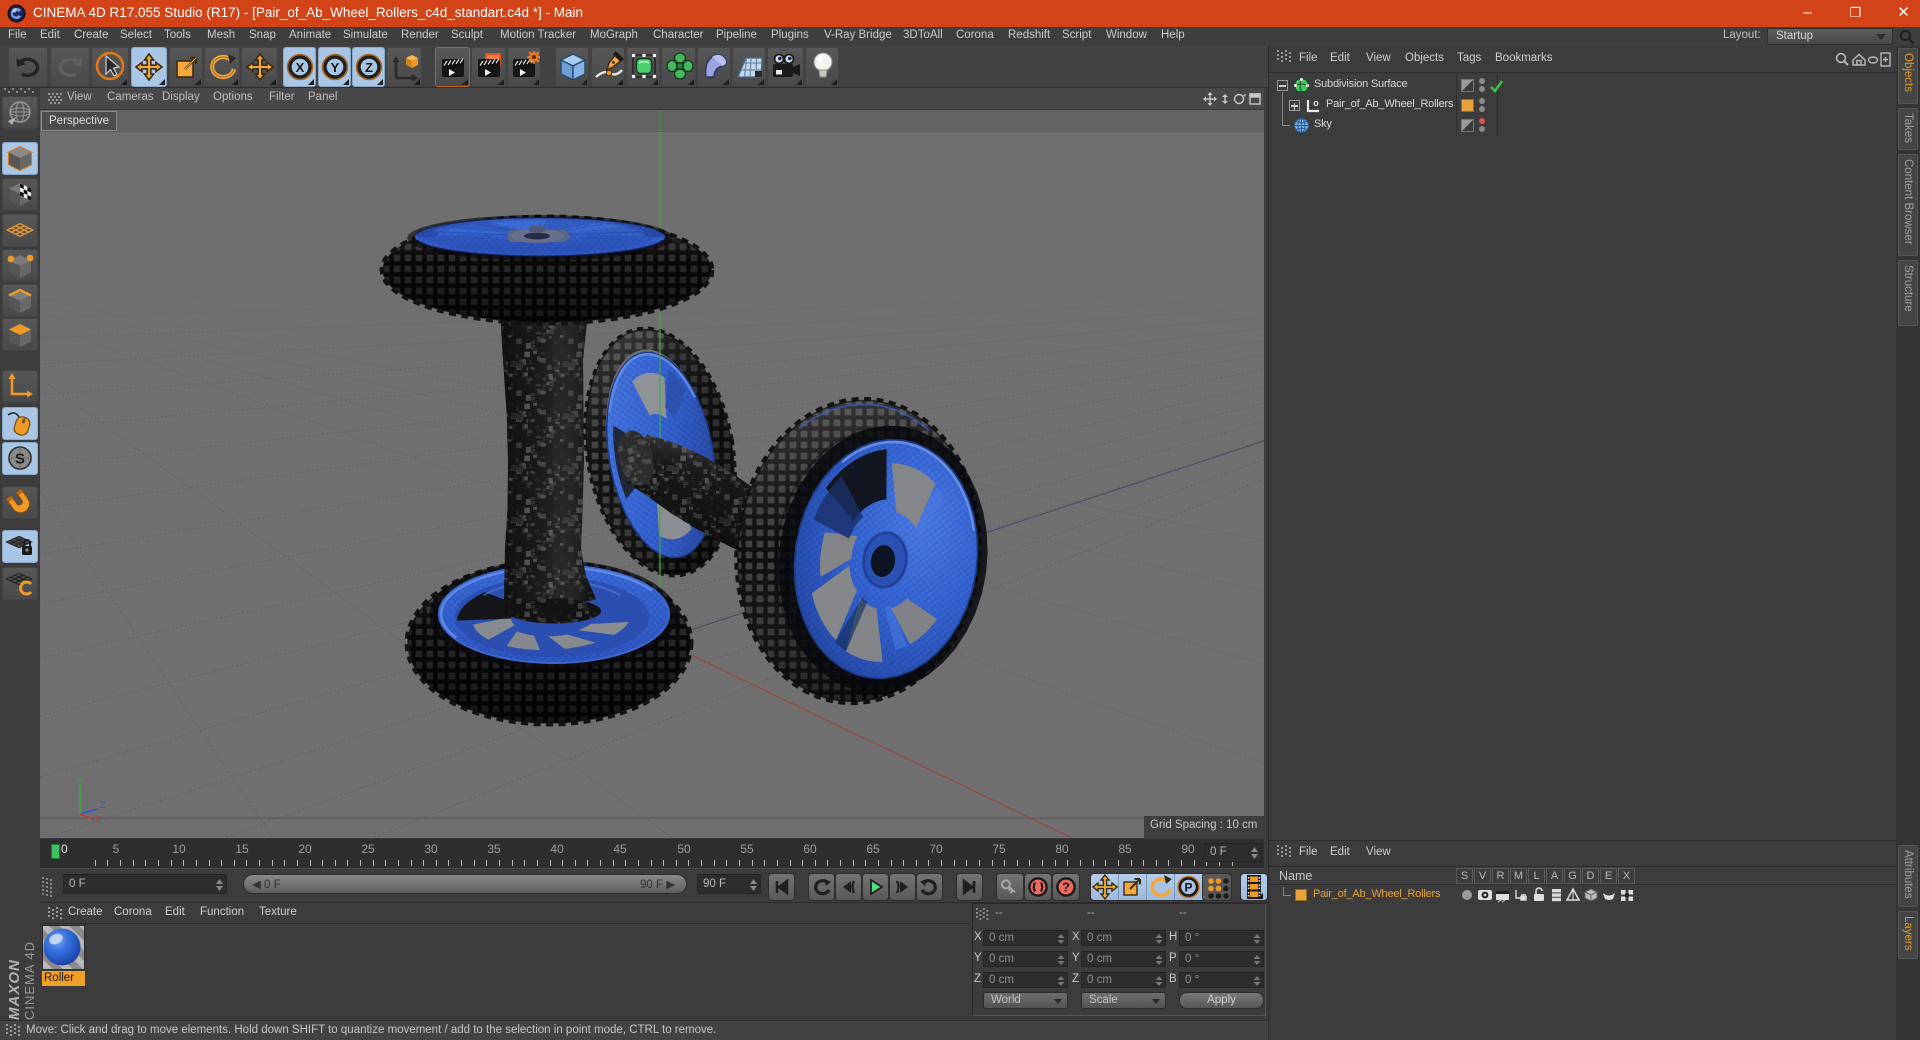 This screenshot has width=1920, height=1040. Describe the element at coordinates (1188, 888) in the screenshot. I see `svg-text: P` at that location.